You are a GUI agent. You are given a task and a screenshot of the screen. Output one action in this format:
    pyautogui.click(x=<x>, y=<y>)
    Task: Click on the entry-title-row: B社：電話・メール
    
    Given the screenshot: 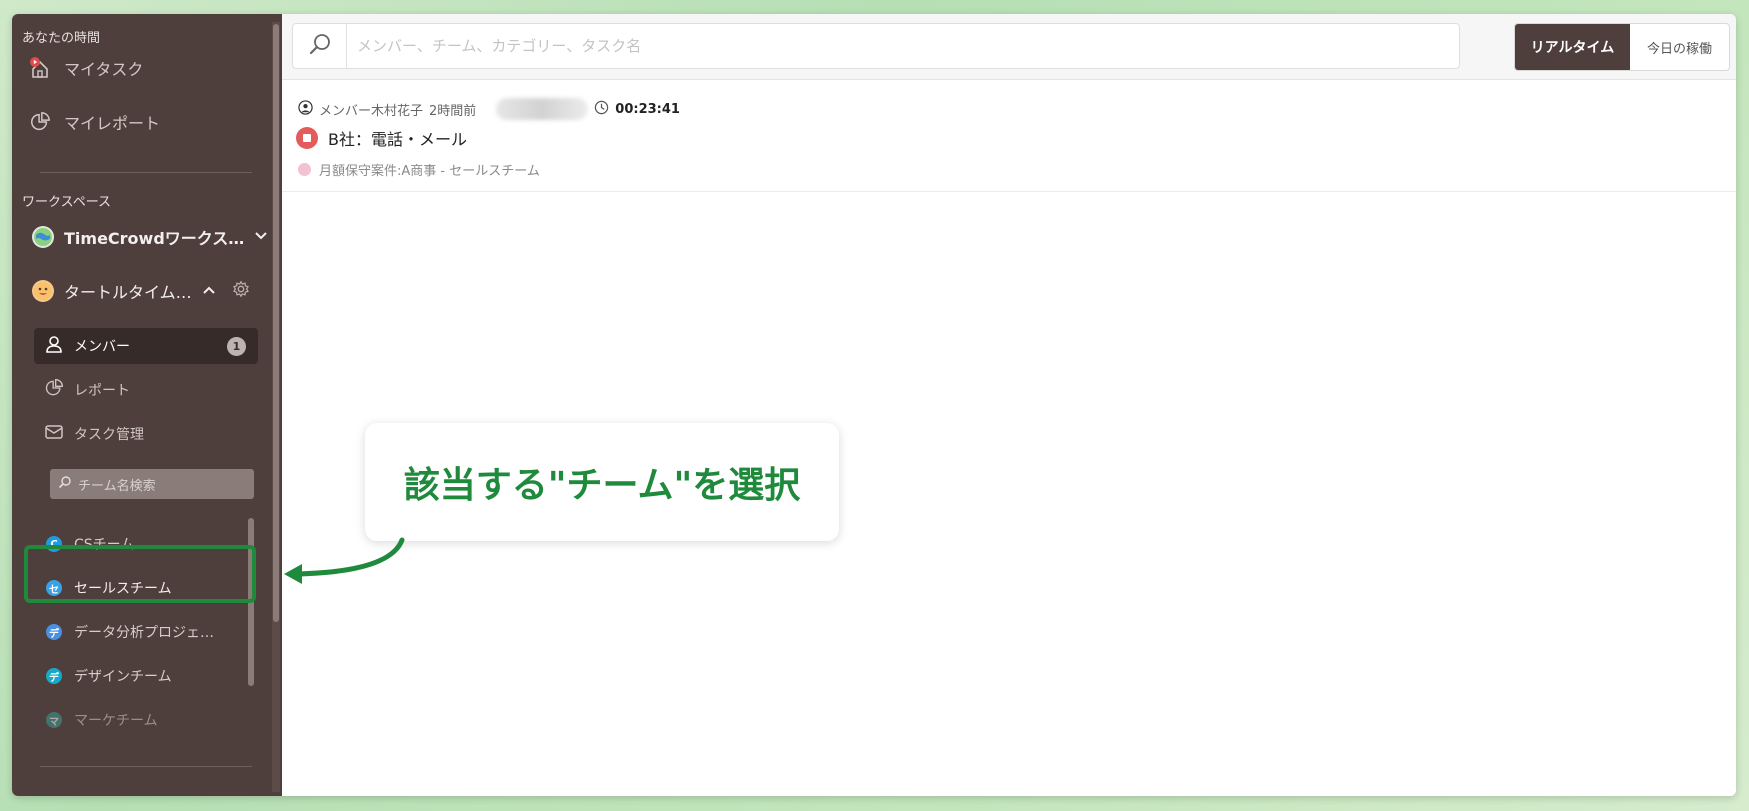 What is the action you would take?
    pyautogui.click(x=381, y=138)
    